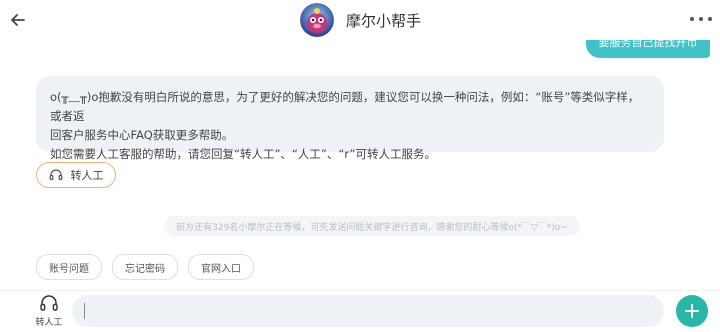 The image size is (720, 332). What do you see at coordinates (243, 154) in the screenshot?
I see `bot-message-line: 如您需要人工客服的帮助，请您回复“转人工”、“人工”、“r”可转人工服务。` at bounding box center [243, 154].